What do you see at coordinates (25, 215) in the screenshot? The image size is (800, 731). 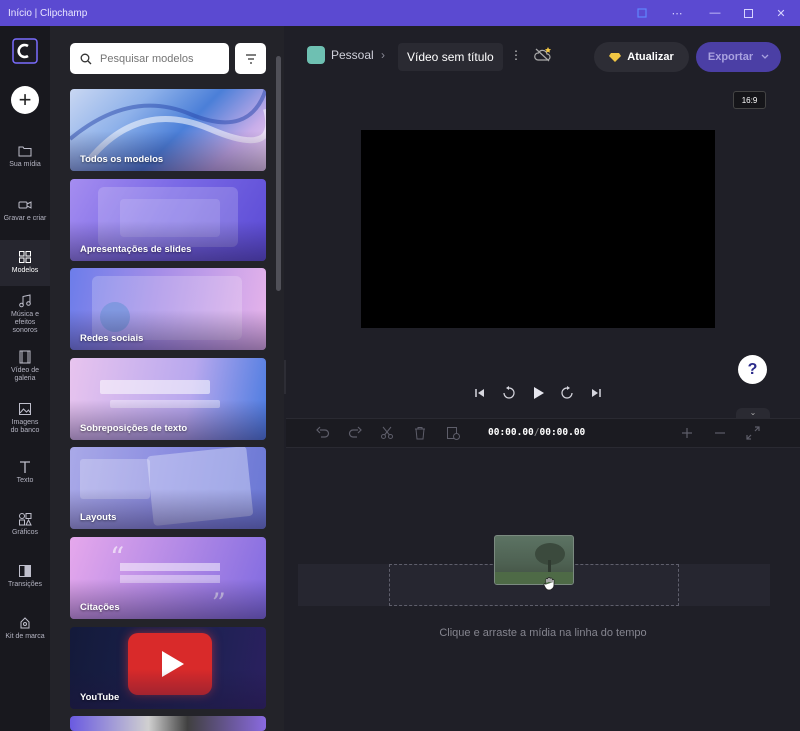 I see `rail-item-record: Gravar e criar` at bounding box center [25, 215].